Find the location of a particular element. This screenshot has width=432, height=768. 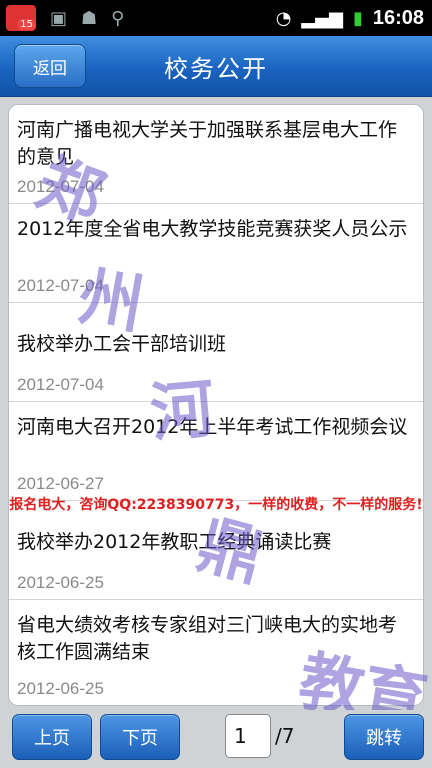

back-button: 返回 is located at coordinates (50, 66).